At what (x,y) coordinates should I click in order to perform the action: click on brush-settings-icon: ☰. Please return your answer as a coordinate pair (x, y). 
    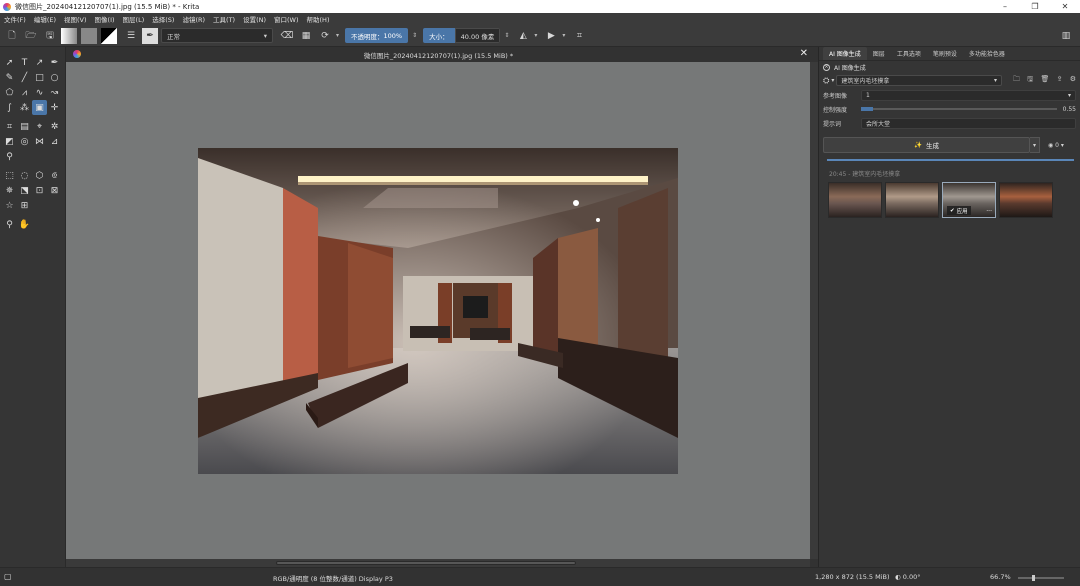
    Looking at the image, I should click on (131, 36).